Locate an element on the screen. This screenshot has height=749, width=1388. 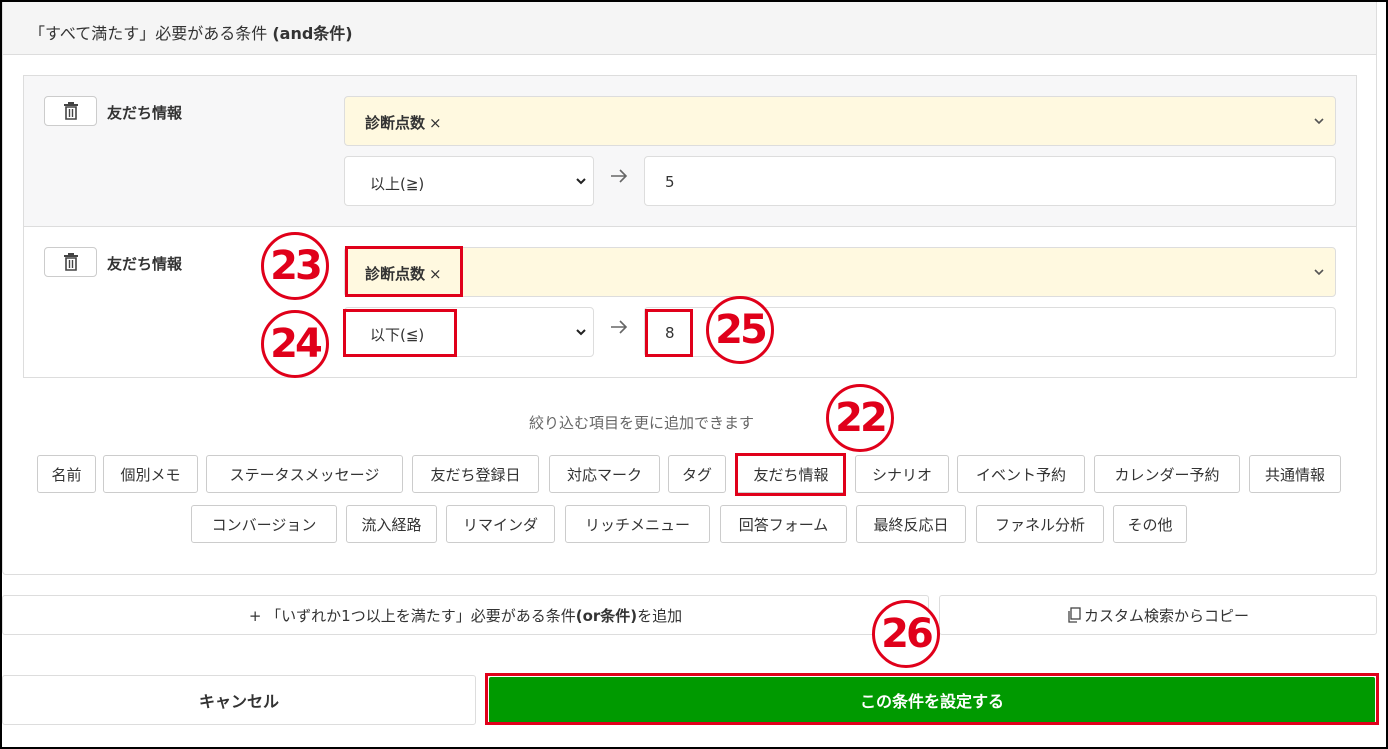
annotation-badge-22: 22 is located at coordinates (860, 418).